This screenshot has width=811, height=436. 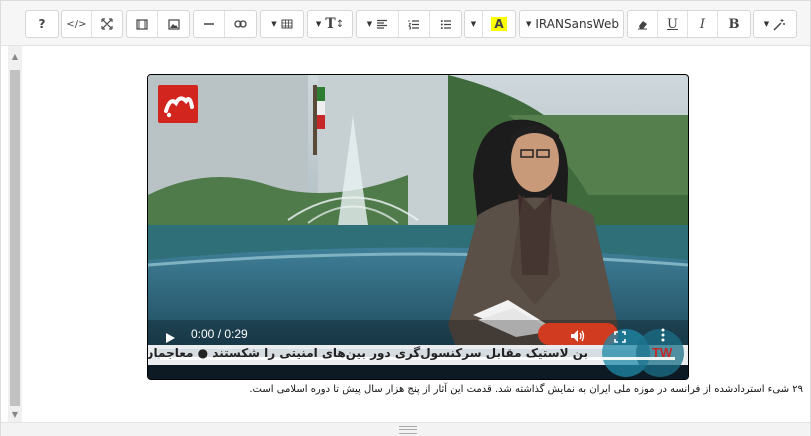 I want to click on unordered-list-button, so click(x=445, y=24).